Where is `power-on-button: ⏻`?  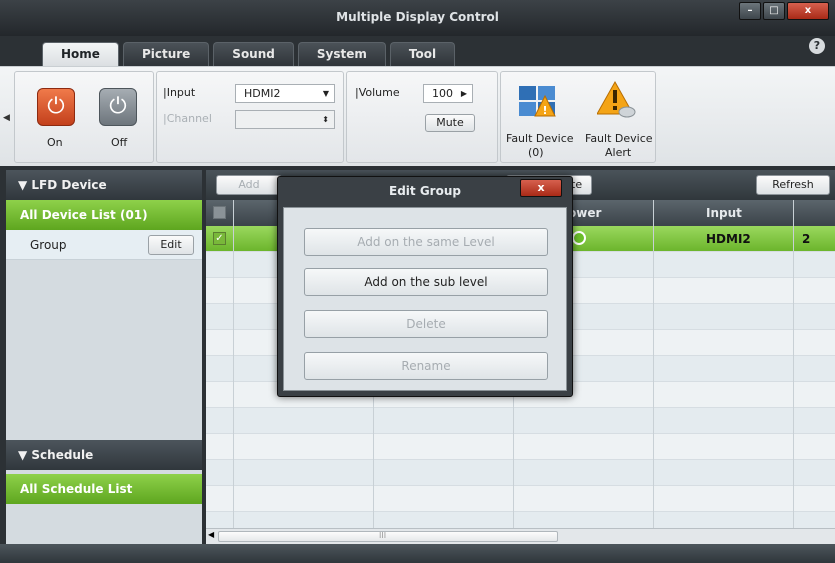 power-on-button: ⏻ is located at coordinates (56, 107).